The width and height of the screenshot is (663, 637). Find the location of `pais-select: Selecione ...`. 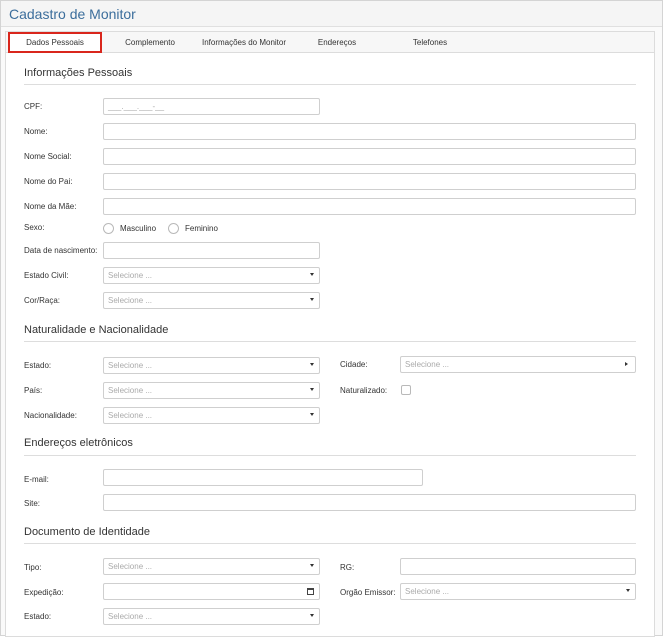

pais-select: Selecione ... is located at coordinates (211, 390).